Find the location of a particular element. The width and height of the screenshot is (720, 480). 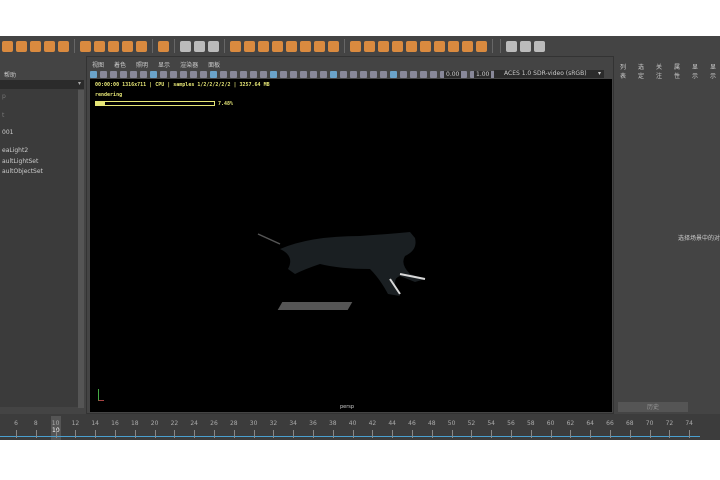

frame-tick is located at coordinates (393, 434).